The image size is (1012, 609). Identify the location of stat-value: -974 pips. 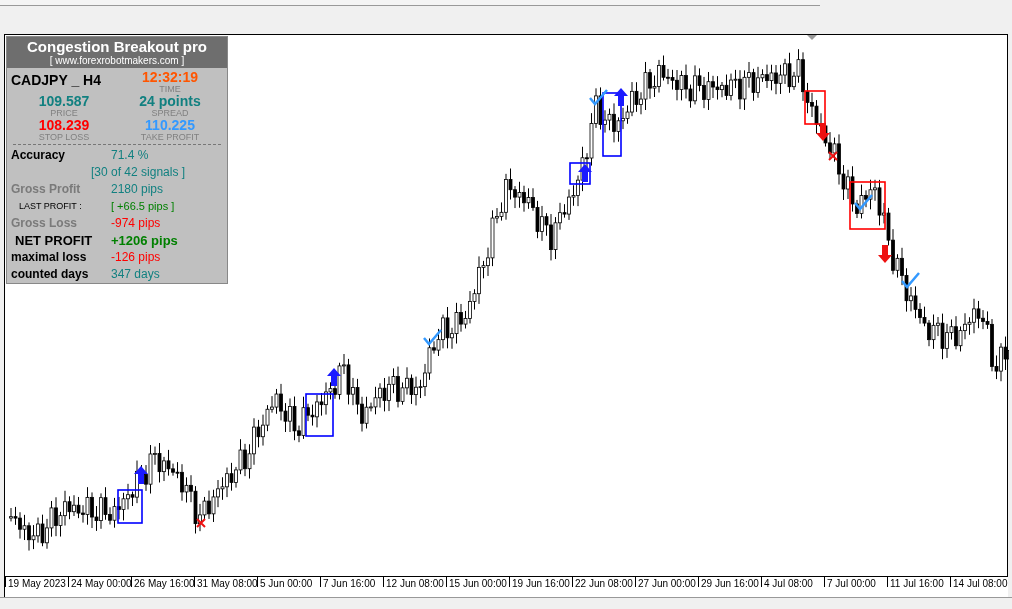
(136, 224).